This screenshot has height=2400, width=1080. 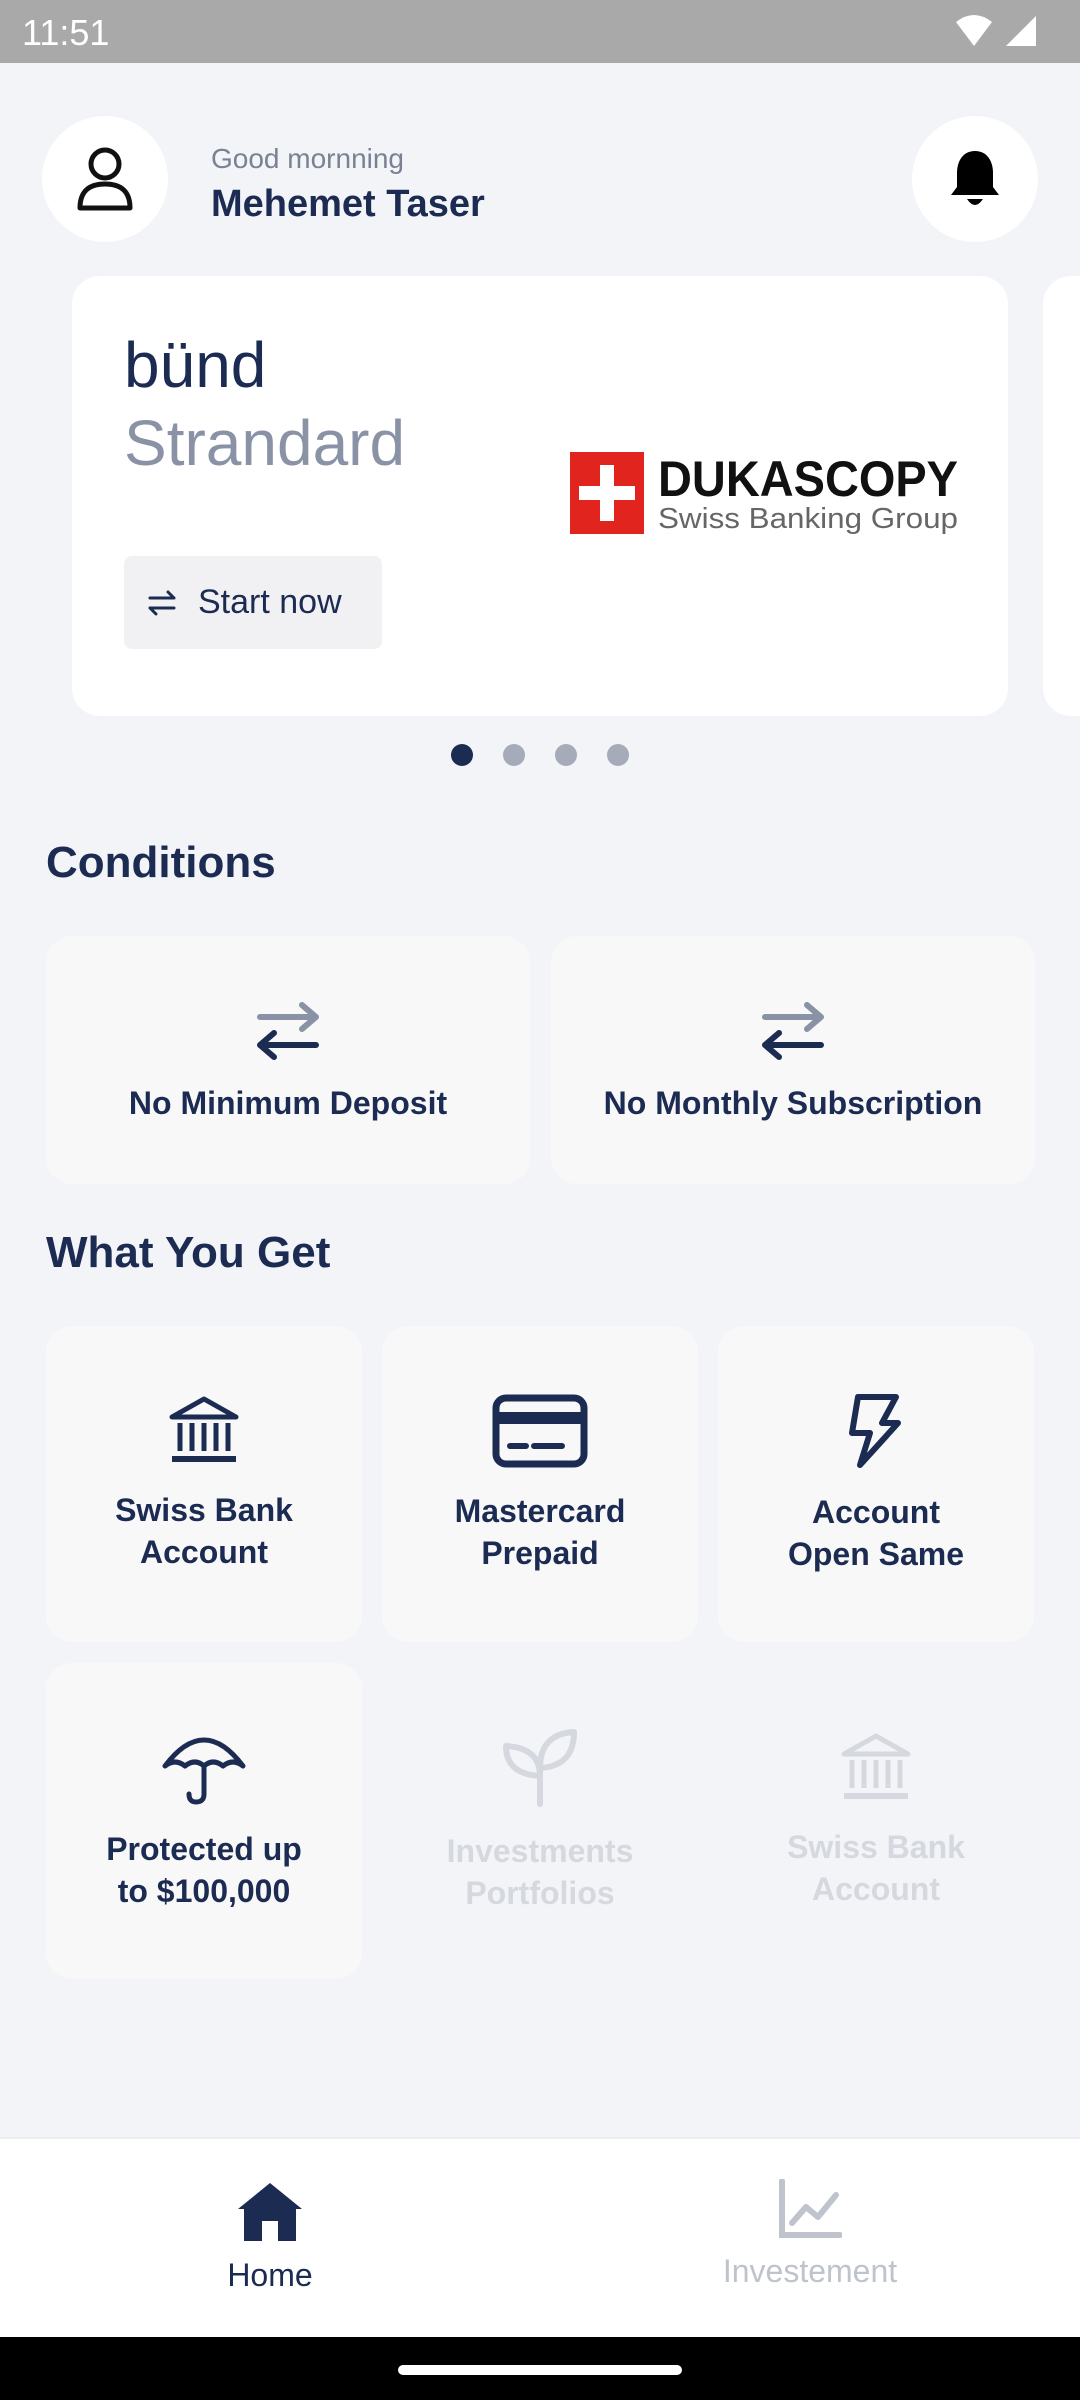 I want to click on status-icons, so click(x=996, y=31).